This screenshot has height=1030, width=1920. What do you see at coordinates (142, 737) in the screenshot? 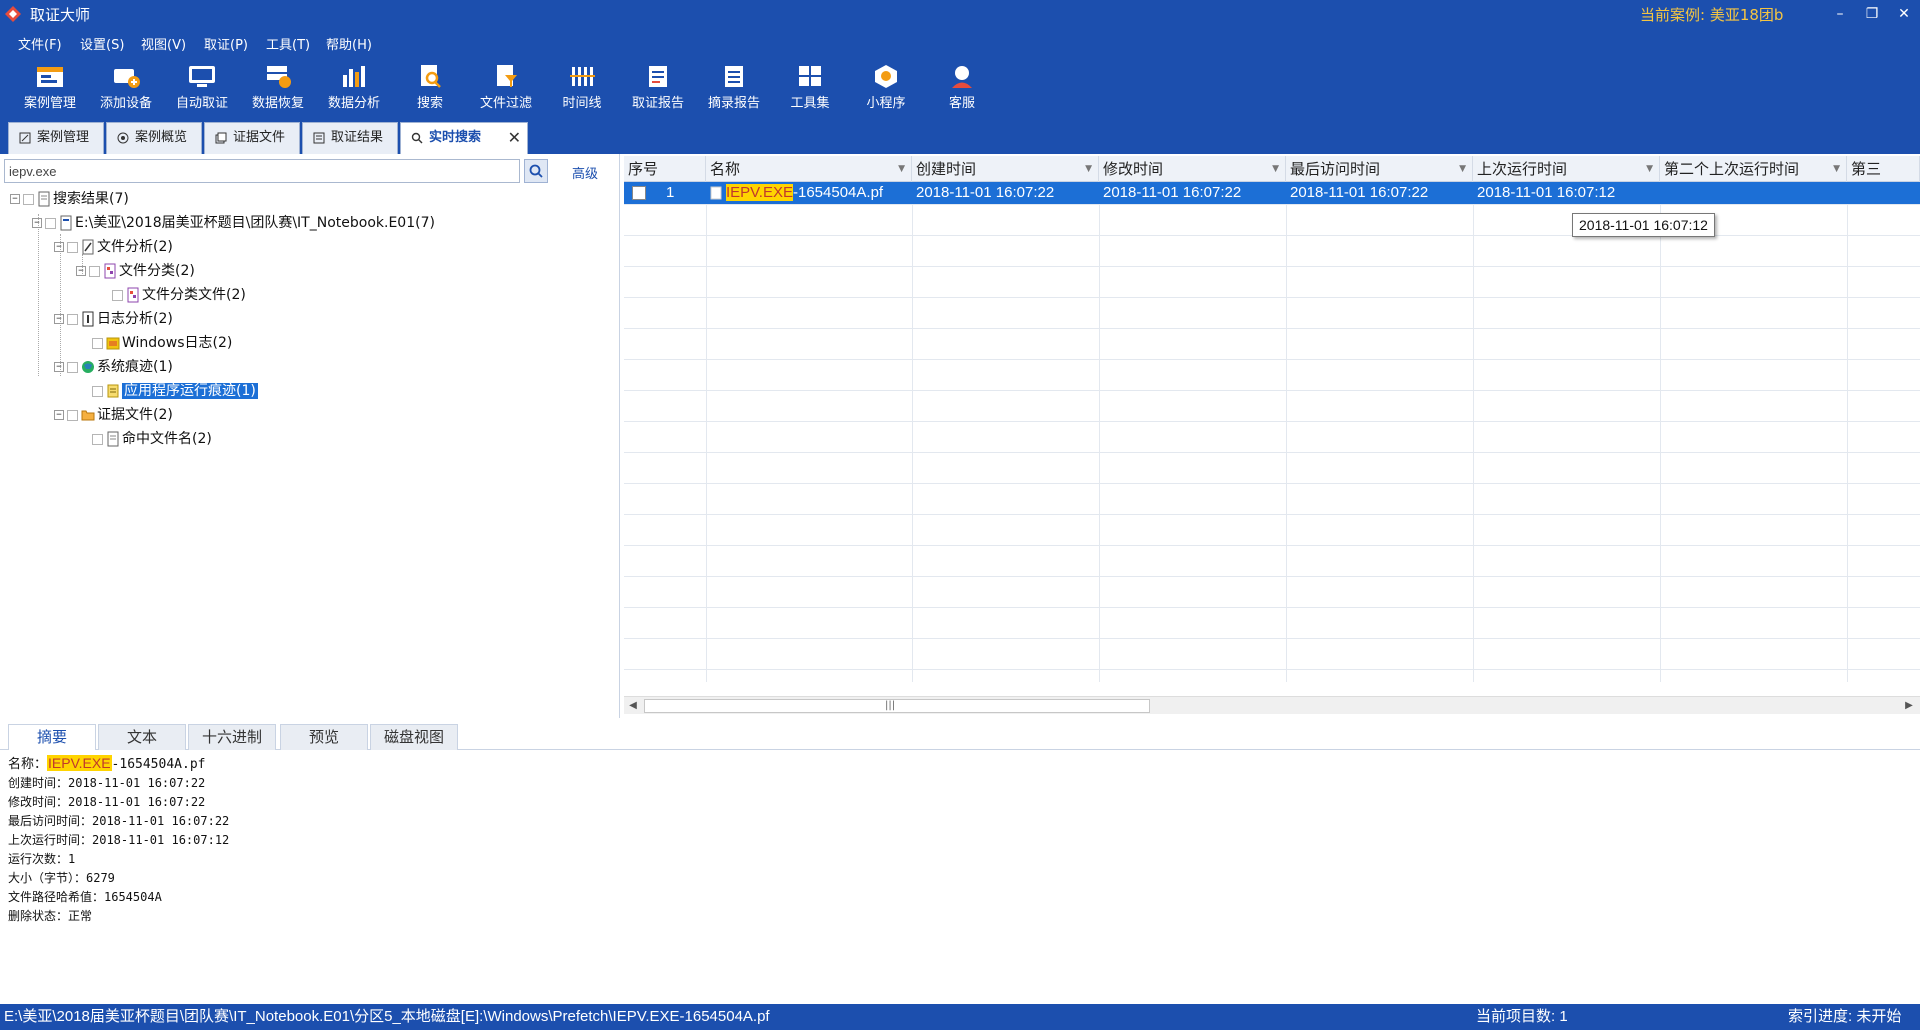
I see `tab-text: 文本` at bounding box center [142, 737].